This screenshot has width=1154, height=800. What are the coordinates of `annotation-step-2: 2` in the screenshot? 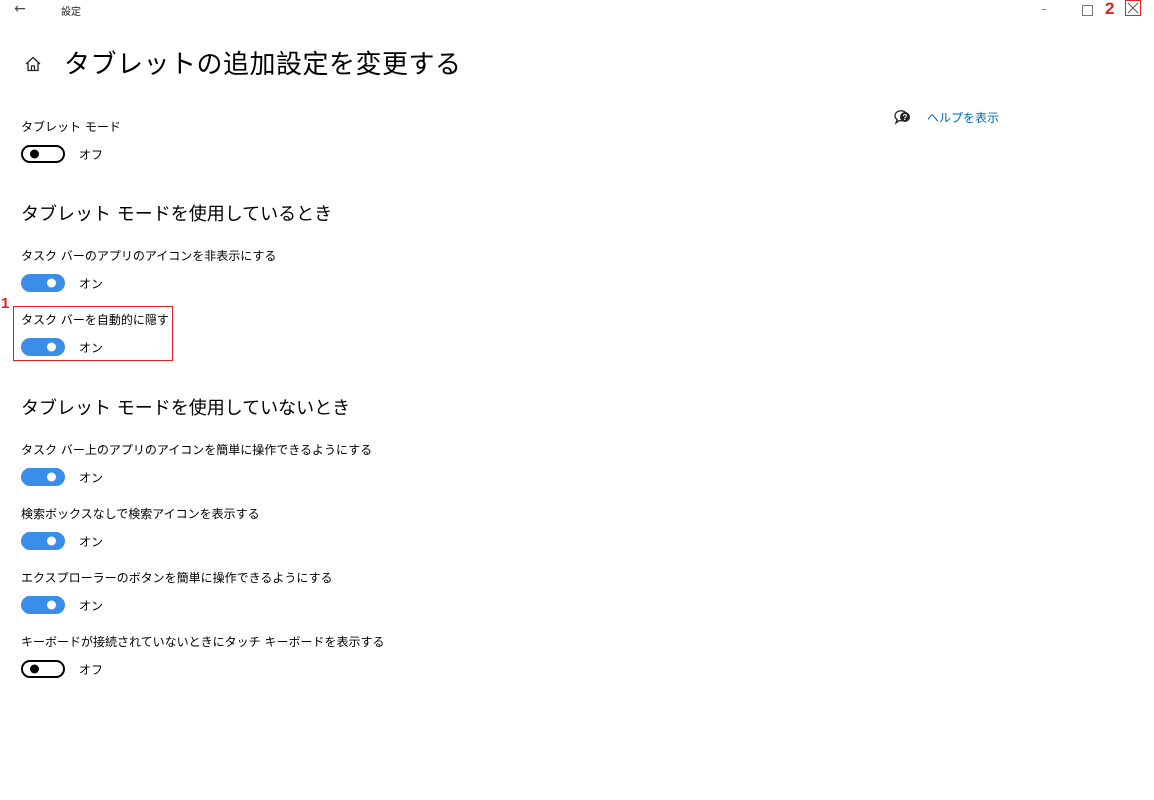 It's located at (1110, 9).